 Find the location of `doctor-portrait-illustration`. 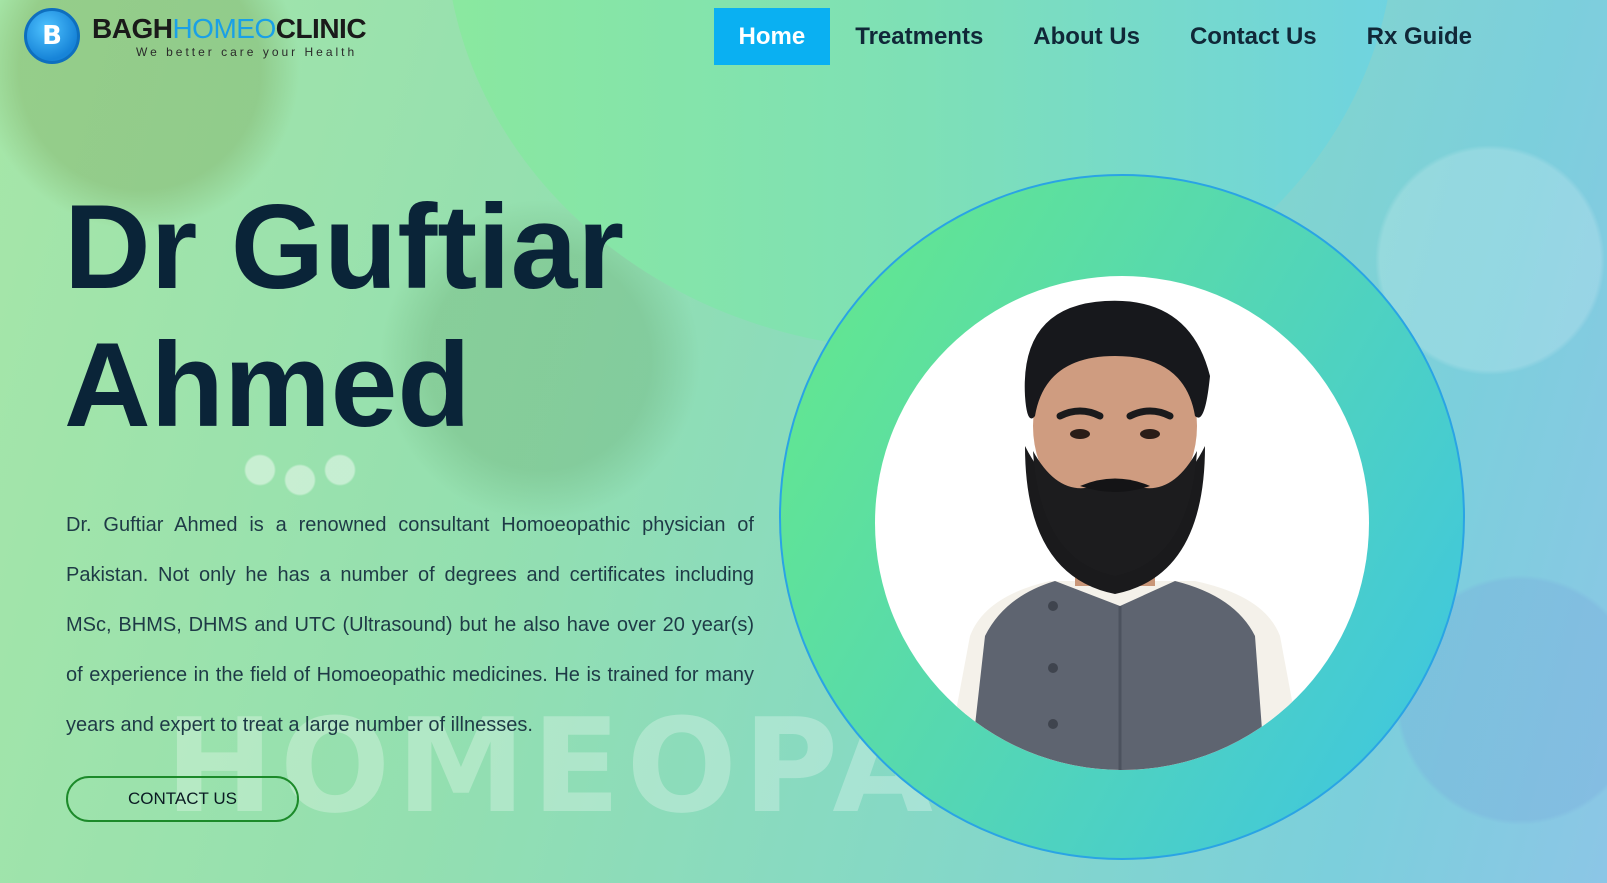

doctor-portrait-illustration is located at coordinates (1125, 535).